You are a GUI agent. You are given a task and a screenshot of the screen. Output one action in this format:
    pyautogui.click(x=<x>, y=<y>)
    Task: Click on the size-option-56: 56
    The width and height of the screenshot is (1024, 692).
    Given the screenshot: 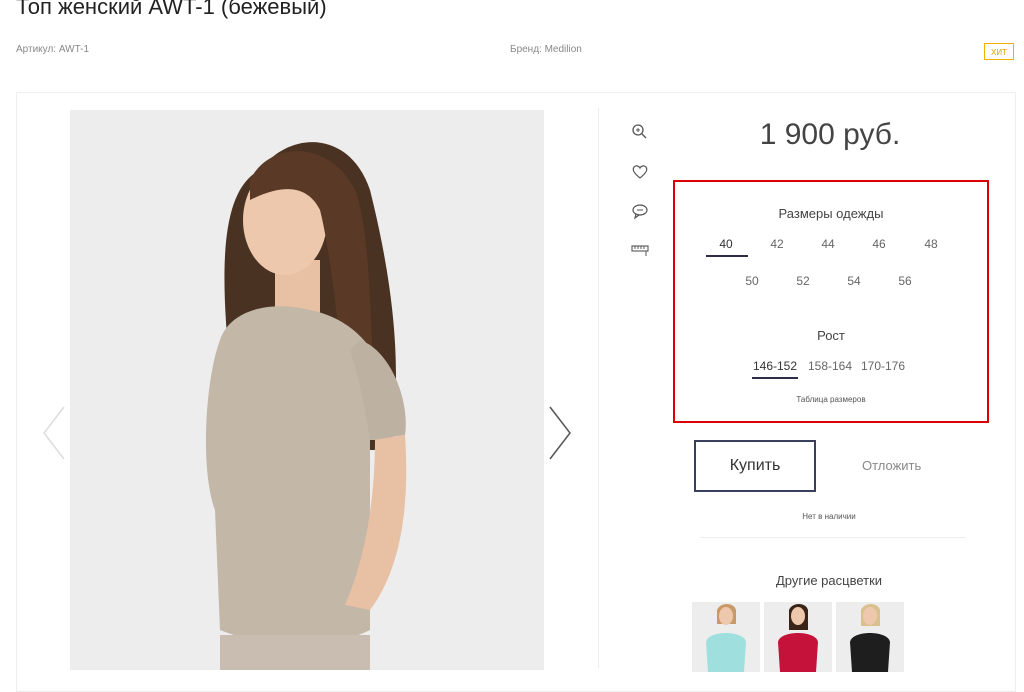 What is the action you would take?
    pyautogui.click(x=905, y=281)
    